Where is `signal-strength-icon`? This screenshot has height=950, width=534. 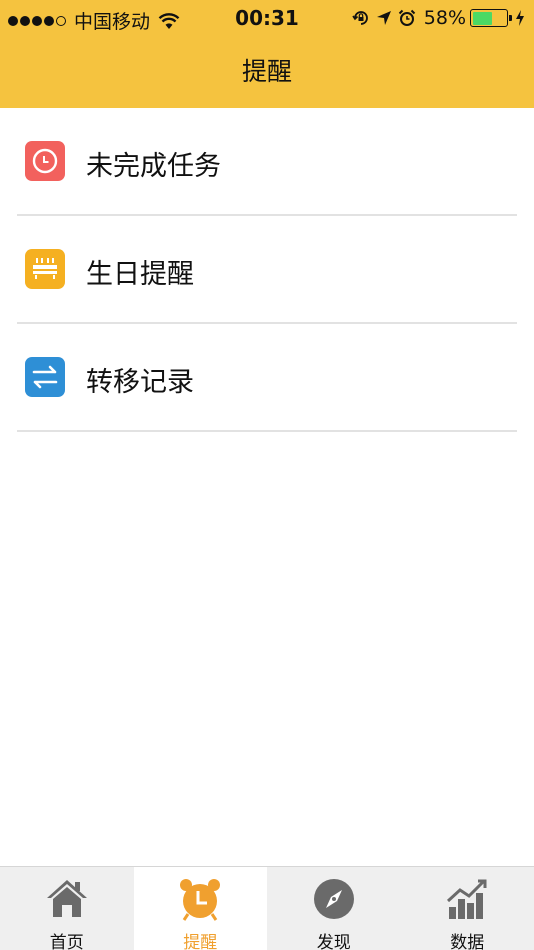
signal-strength-icon is located at coordinates (38, 20).